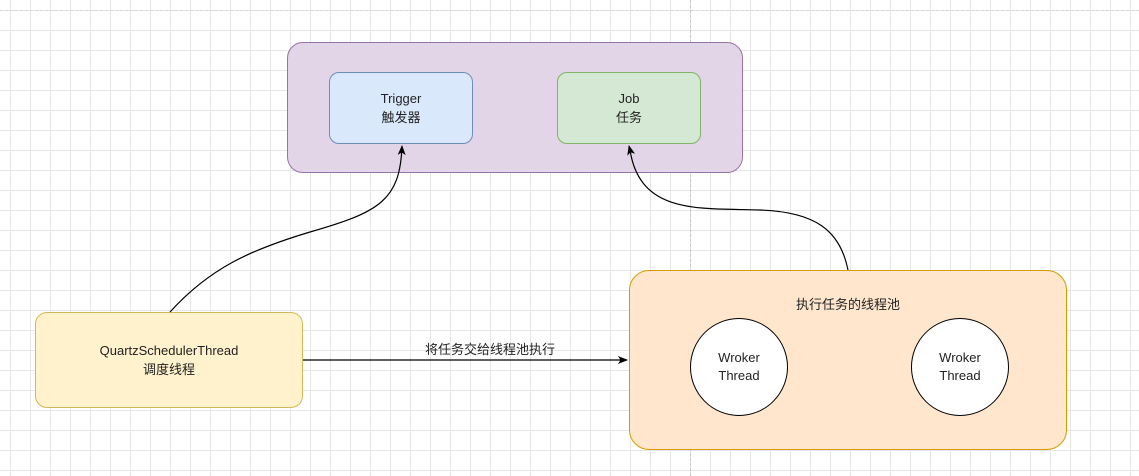 This screenshot has height=476, width=1139. I want to click on thread-pool-title: 执行任务的线程池, so click(847, 304).